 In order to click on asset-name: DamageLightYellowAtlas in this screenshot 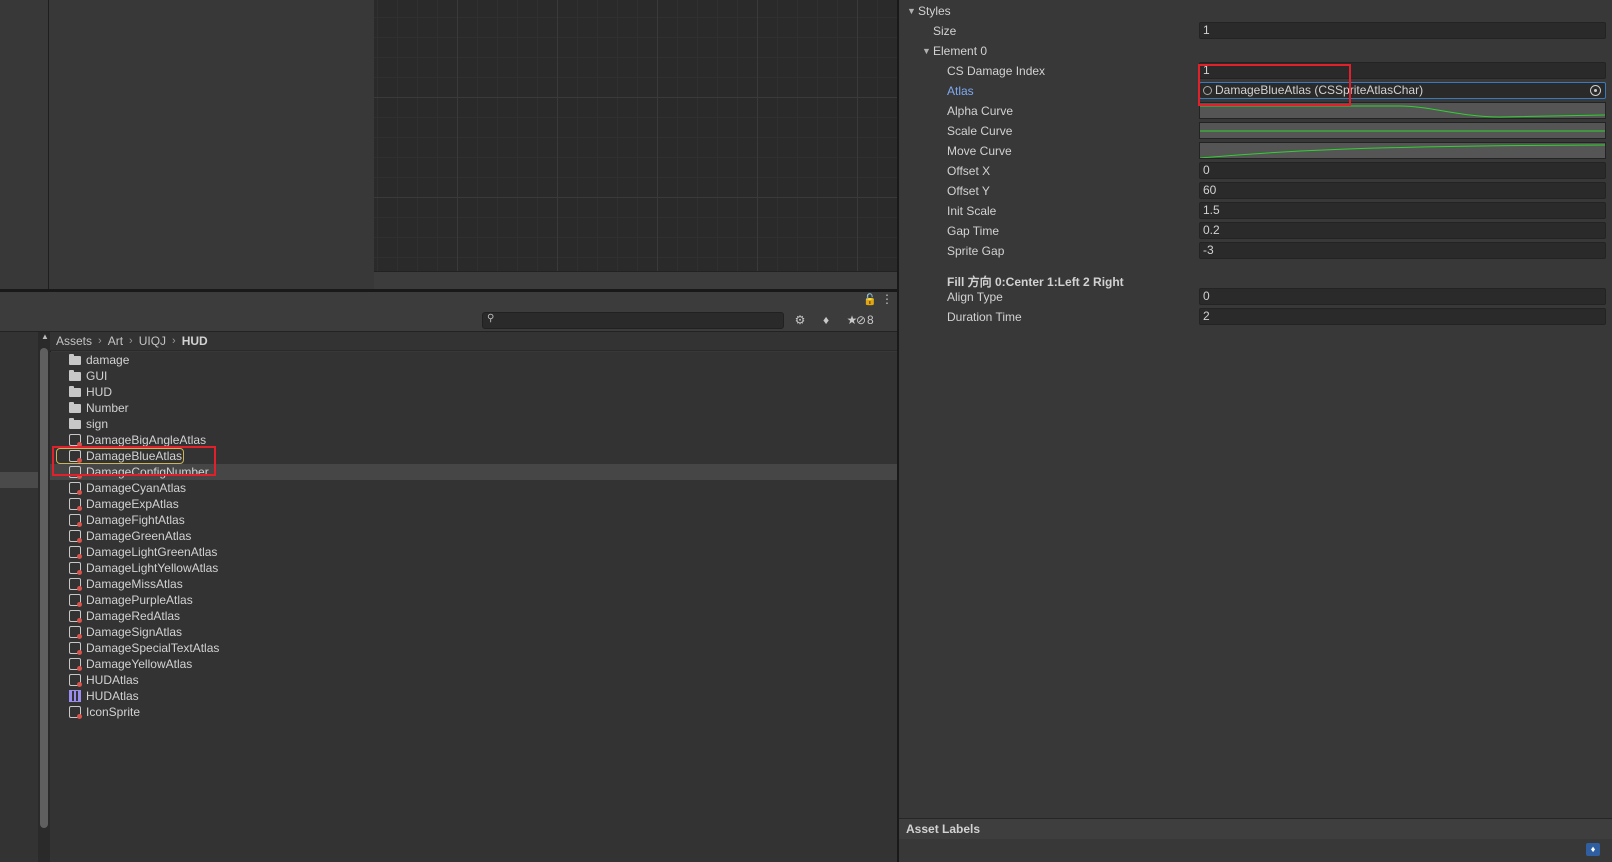, I will do `click(152, 568)`.